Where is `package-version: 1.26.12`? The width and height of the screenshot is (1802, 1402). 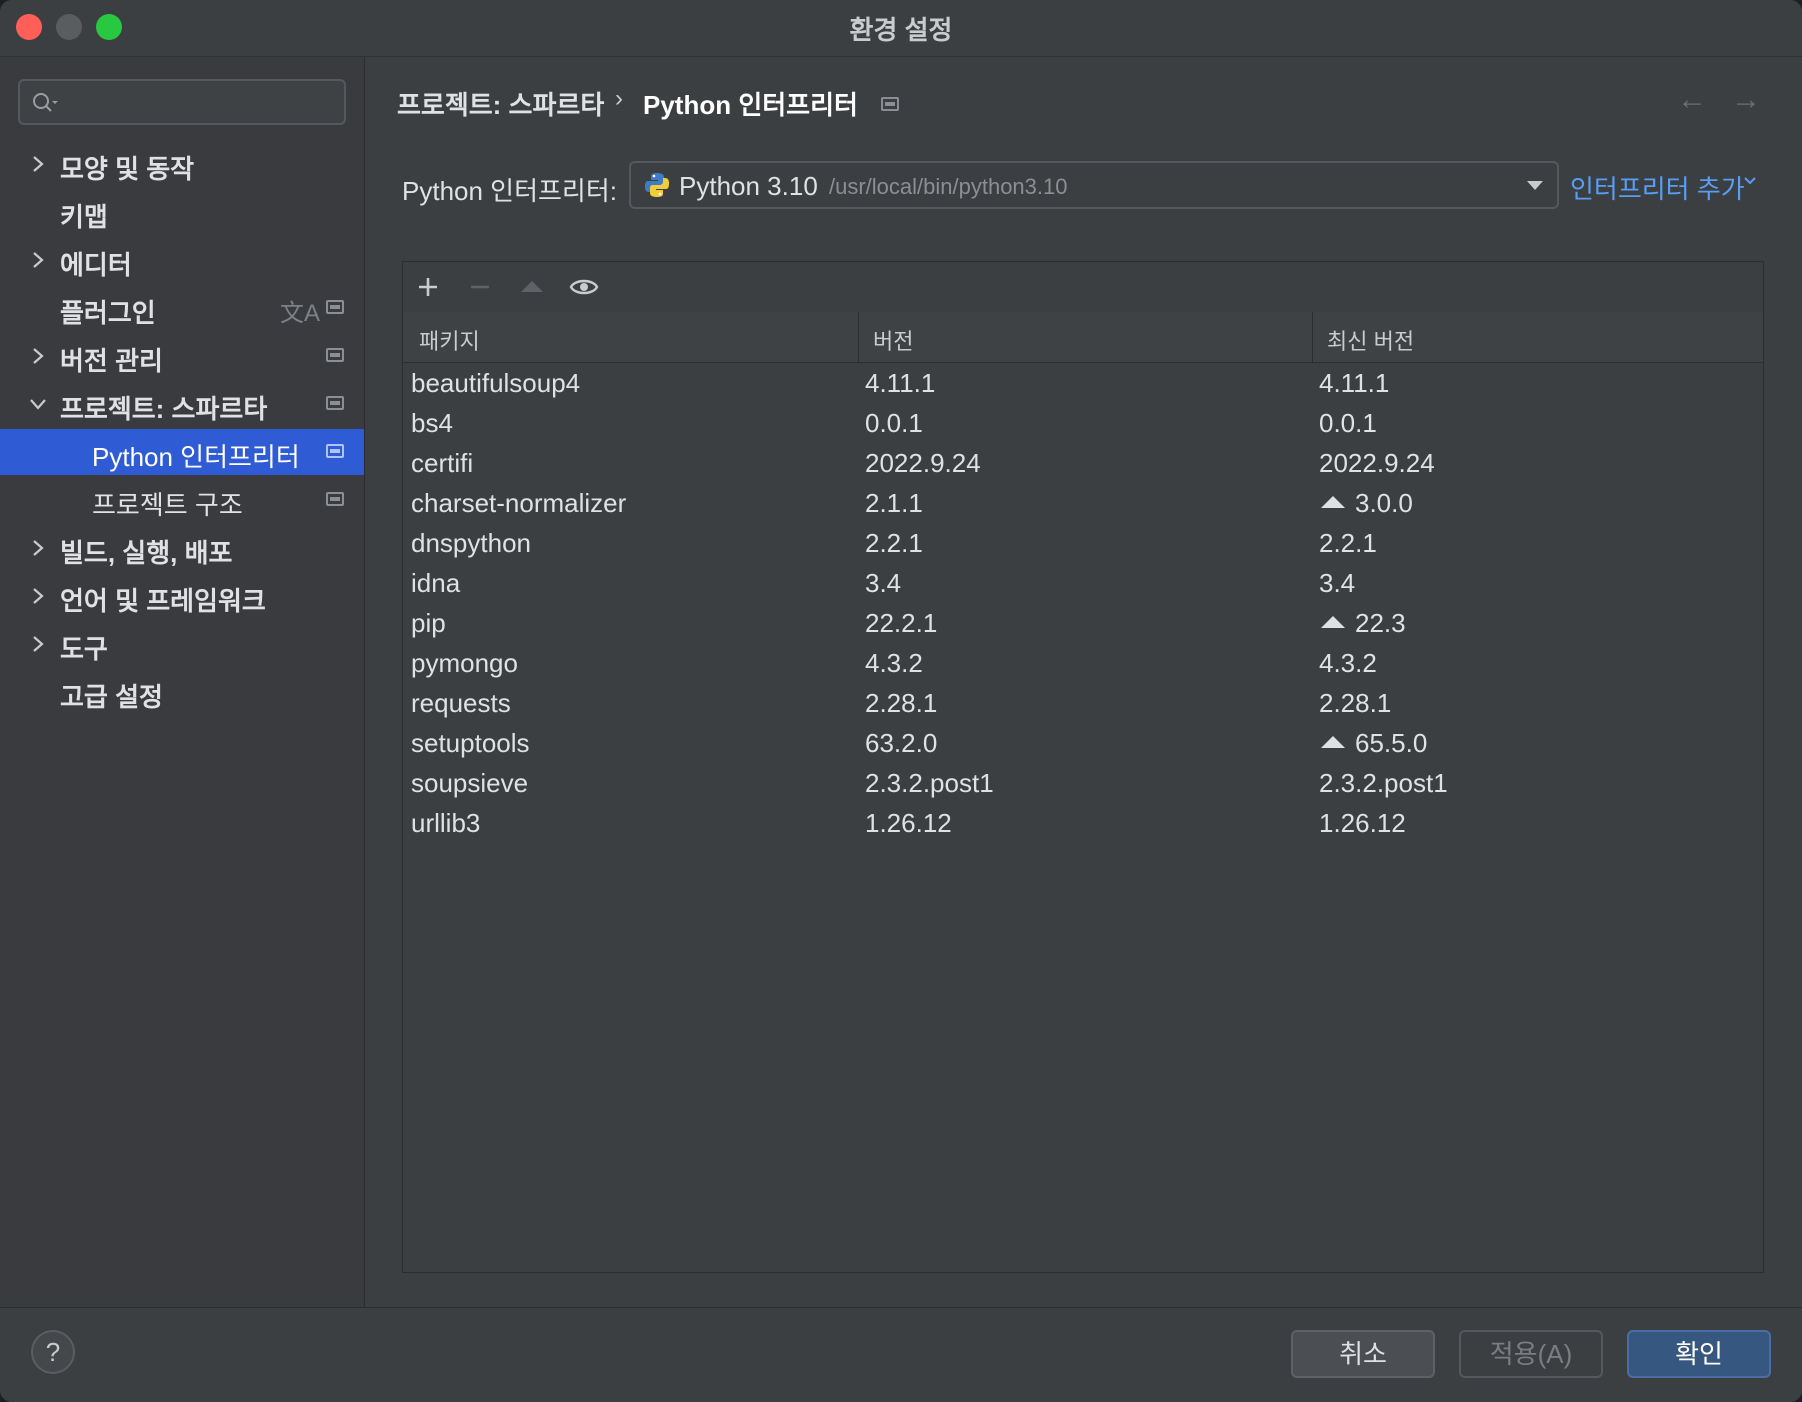 package-version: 1.26.12 is located at coordinates (908, 823).